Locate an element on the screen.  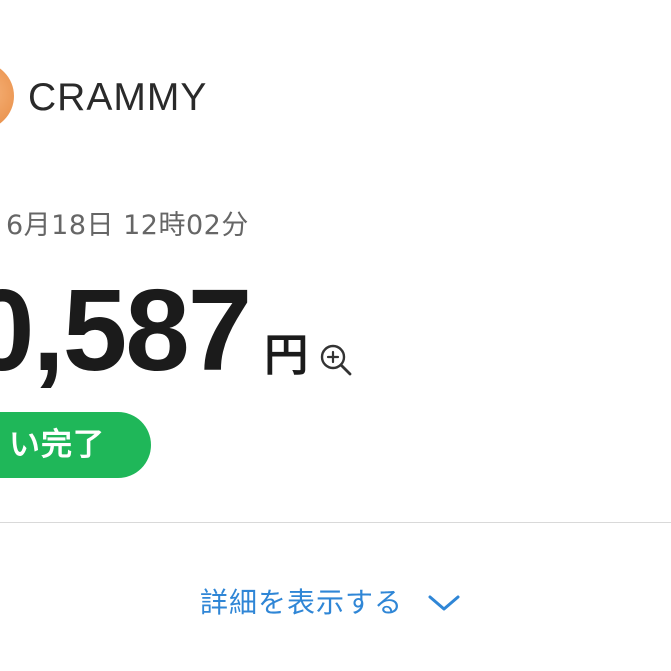
payment-status-badge: い完了 is located at coordinates (75, 445).